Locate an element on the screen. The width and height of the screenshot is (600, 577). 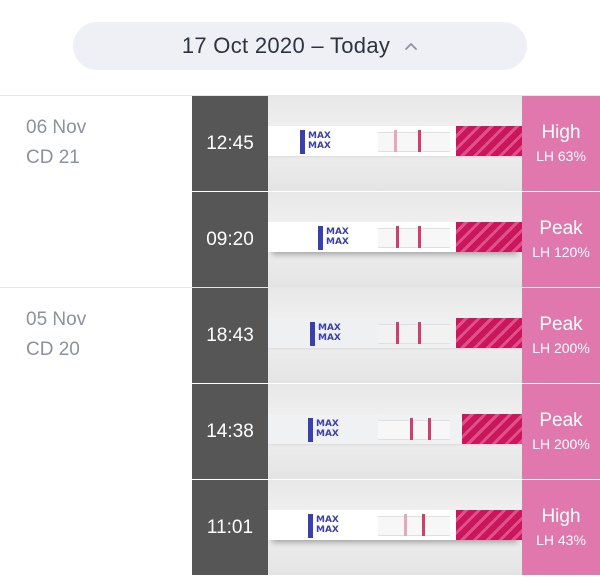
lh-percent: LH 43% is located at coordinates (561, 539).